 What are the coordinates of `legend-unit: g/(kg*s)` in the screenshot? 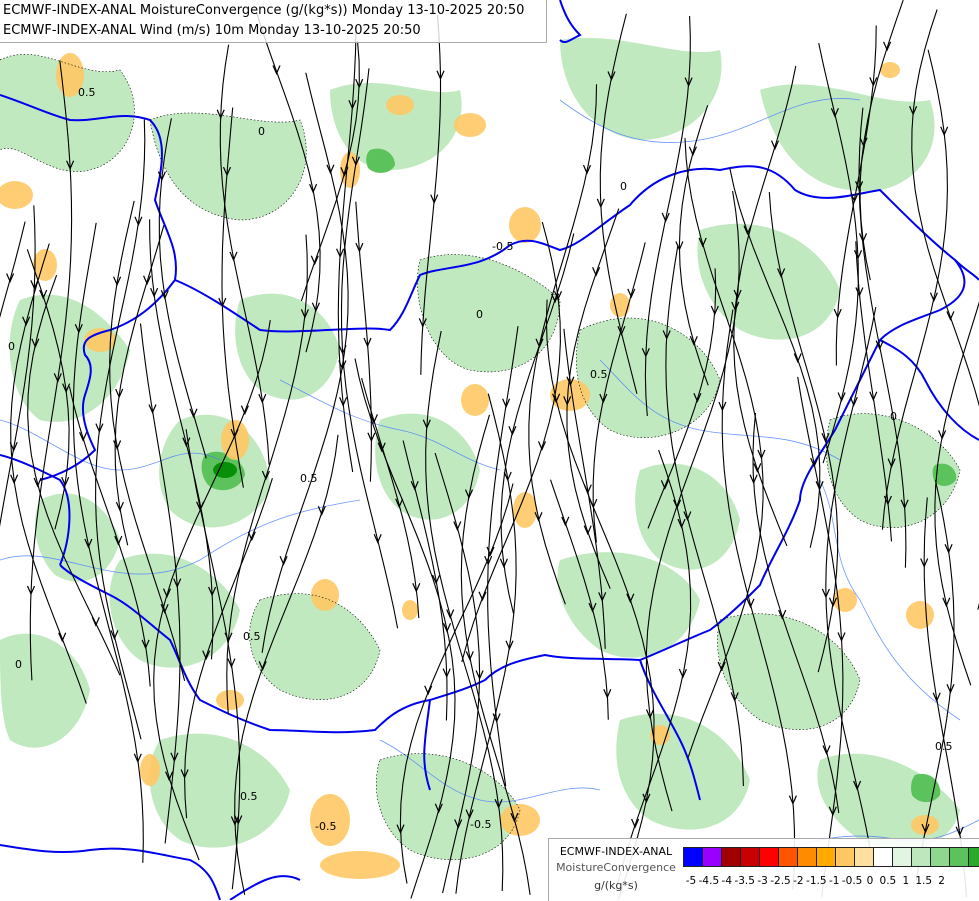 It's located at (616, 885).